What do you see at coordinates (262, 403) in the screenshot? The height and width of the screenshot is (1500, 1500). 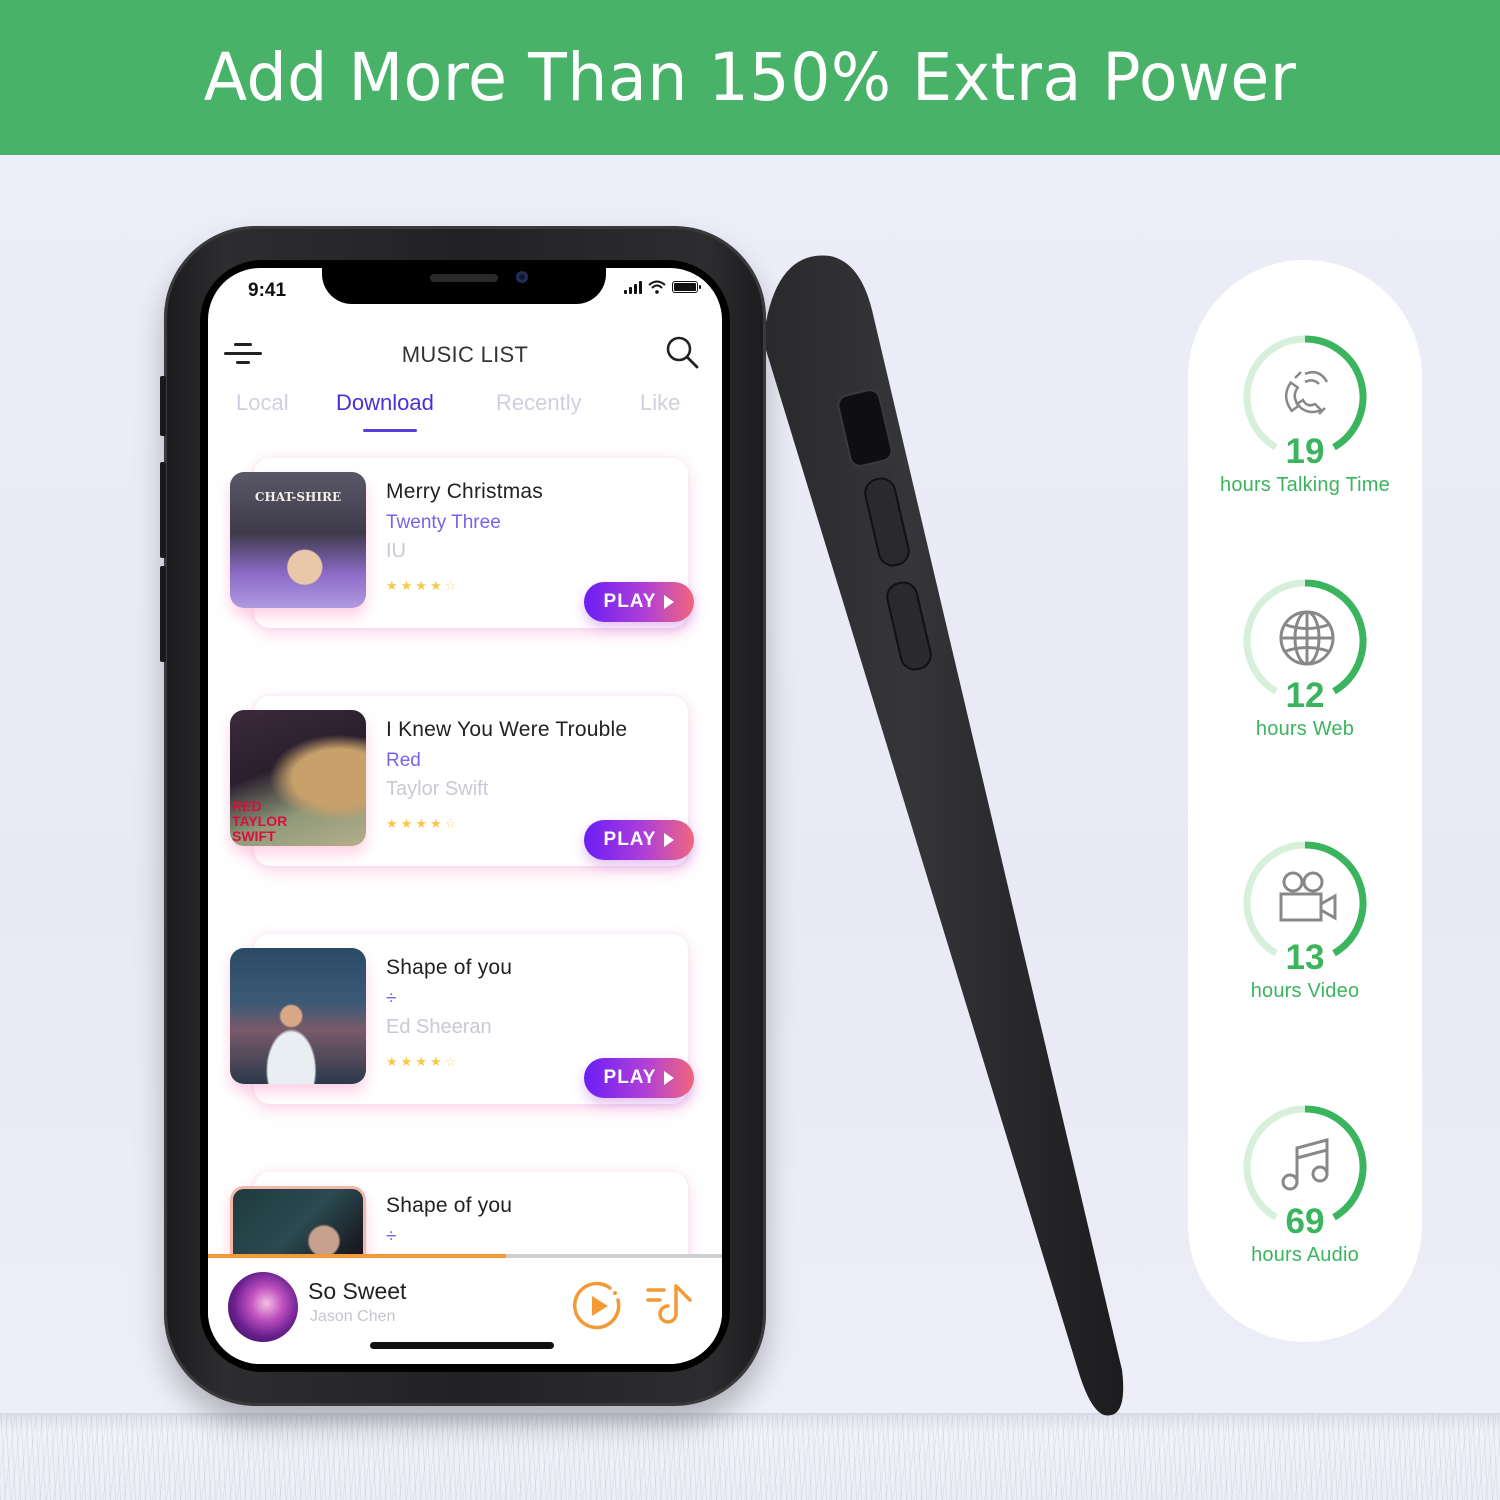 I see `tab-local: Local` at bounding box center [262, 403].